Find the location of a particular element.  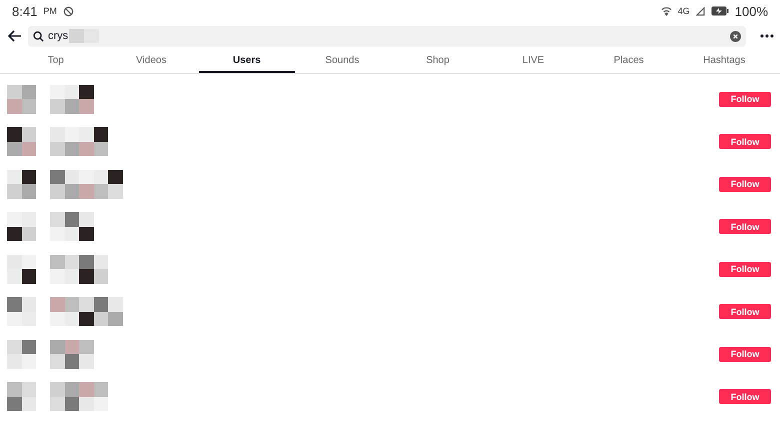

search-tab: Hashtags is located at coordinates (724, 61).